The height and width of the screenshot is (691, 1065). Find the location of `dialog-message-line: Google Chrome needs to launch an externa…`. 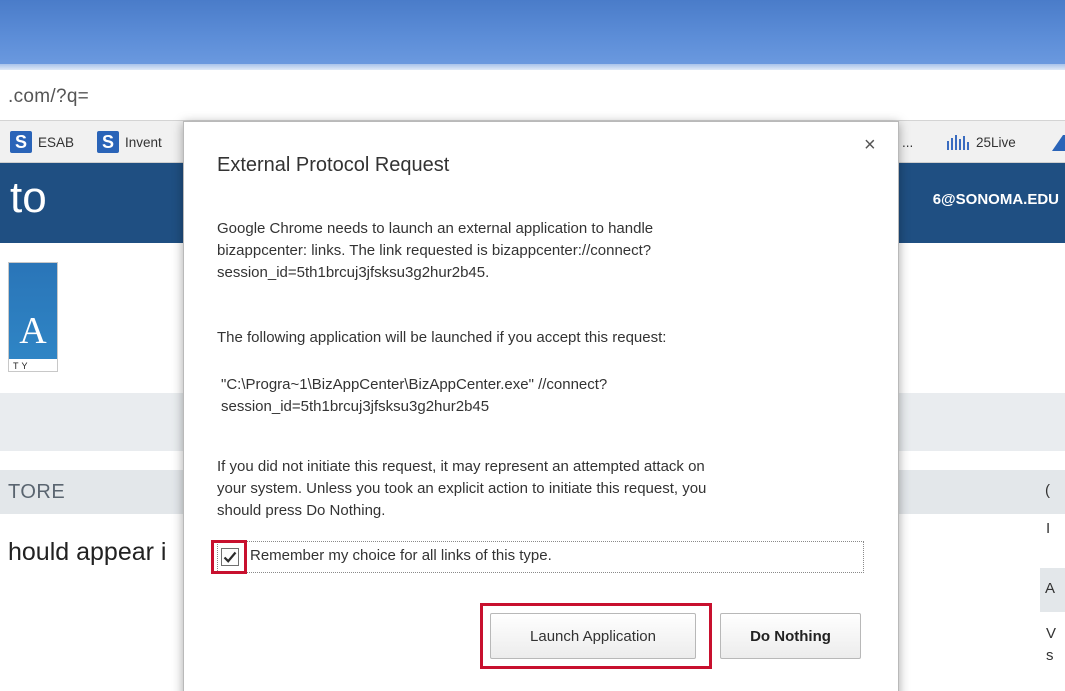

dialog-message-line: Google Chrome needs to launch an externa… is located at coordinates (435, 228).